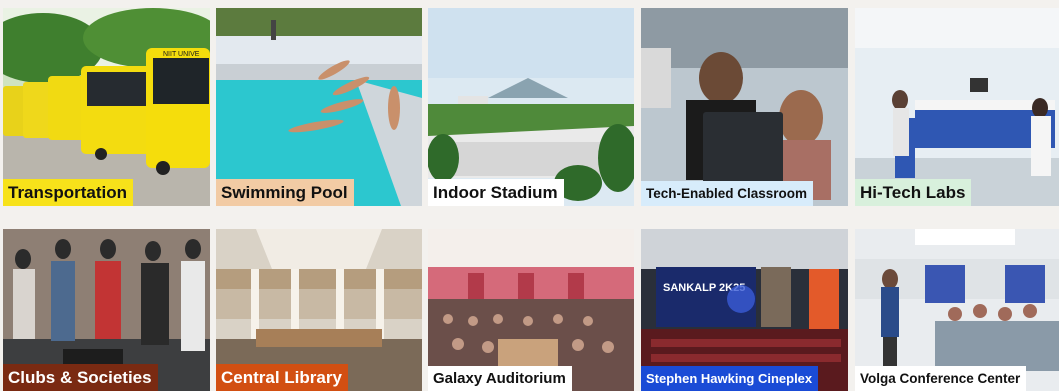 The image size is (1059, 391). I want to click on tile-clubs-societies: Clubs & Societies, so click(106, 310).